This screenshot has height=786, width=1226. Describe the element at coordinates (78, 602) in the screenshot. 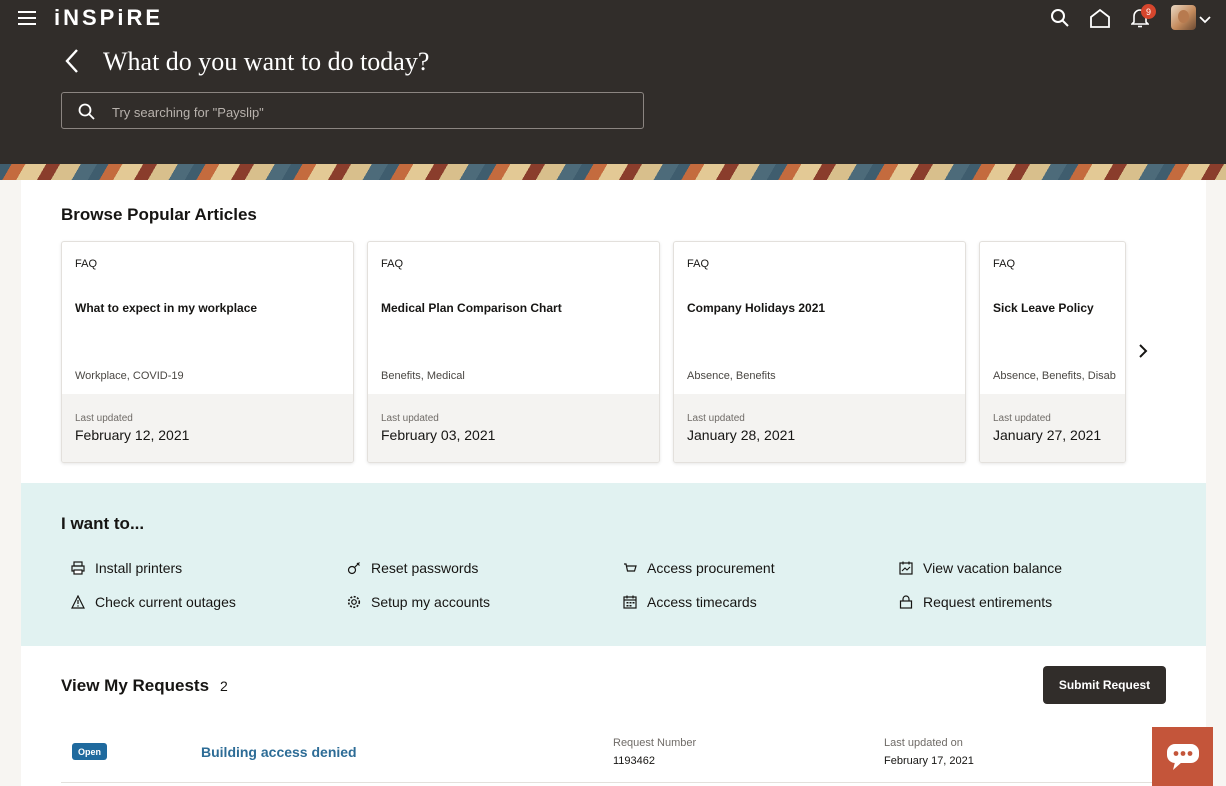

I see `warning-icon` at that location.